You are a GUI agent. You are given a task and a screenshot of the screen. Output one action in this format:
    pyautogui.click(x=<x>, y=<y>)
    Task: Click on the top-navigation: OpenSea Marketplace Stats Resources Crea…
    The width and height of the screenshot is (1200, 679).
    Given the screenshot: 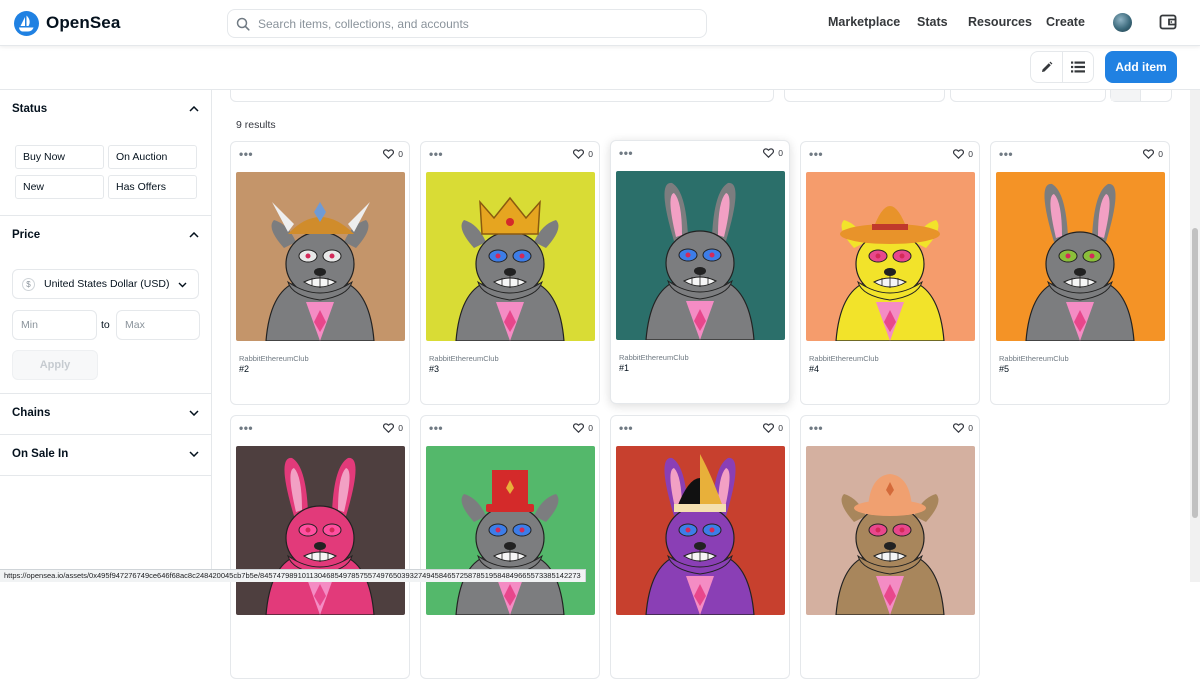 What is the action you would take?
    pyautogui.click(x=600, y=23)
    